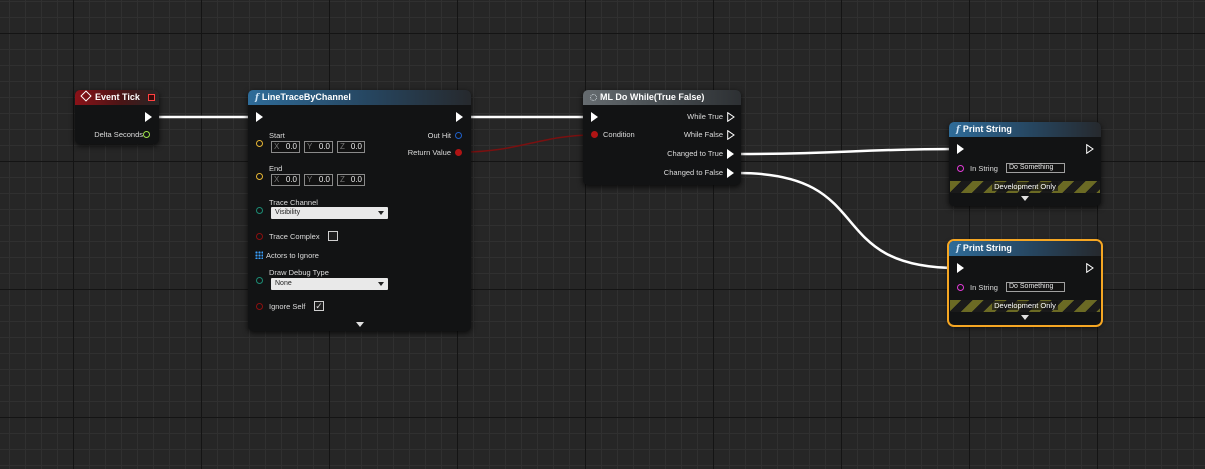  I want to click on changed-true-label: Changed to True, so click(695, 153).